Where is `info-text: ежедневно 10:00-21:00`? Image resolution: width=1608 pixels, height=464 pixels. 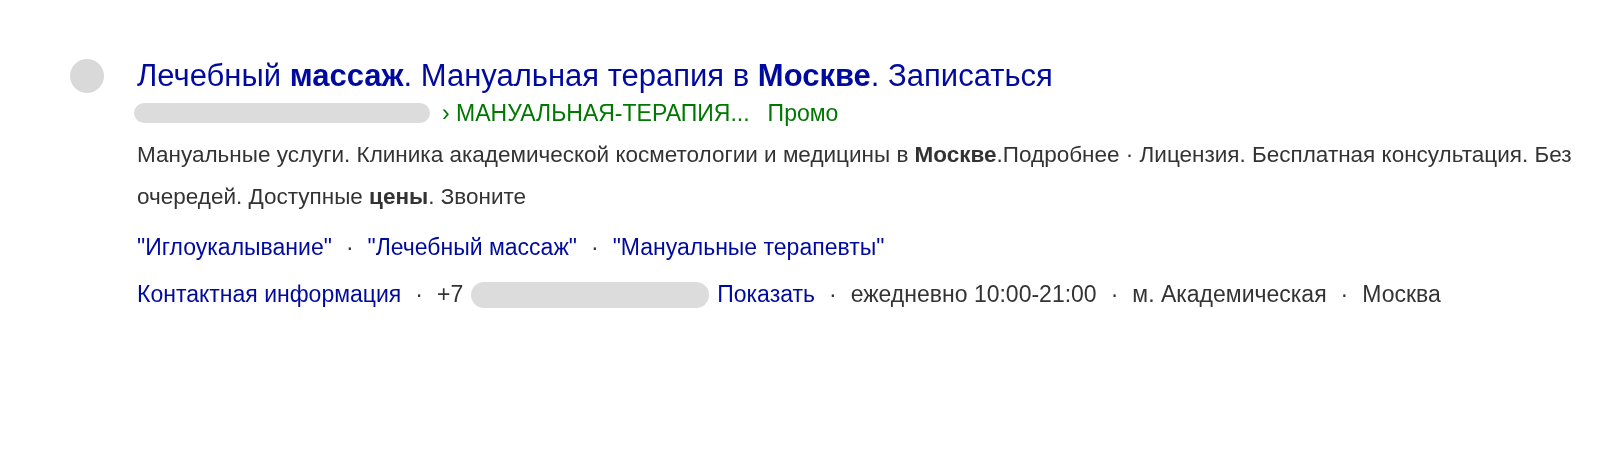
info-text: ежедневно 10:00-21:00 is located at coordinates (973, 294).